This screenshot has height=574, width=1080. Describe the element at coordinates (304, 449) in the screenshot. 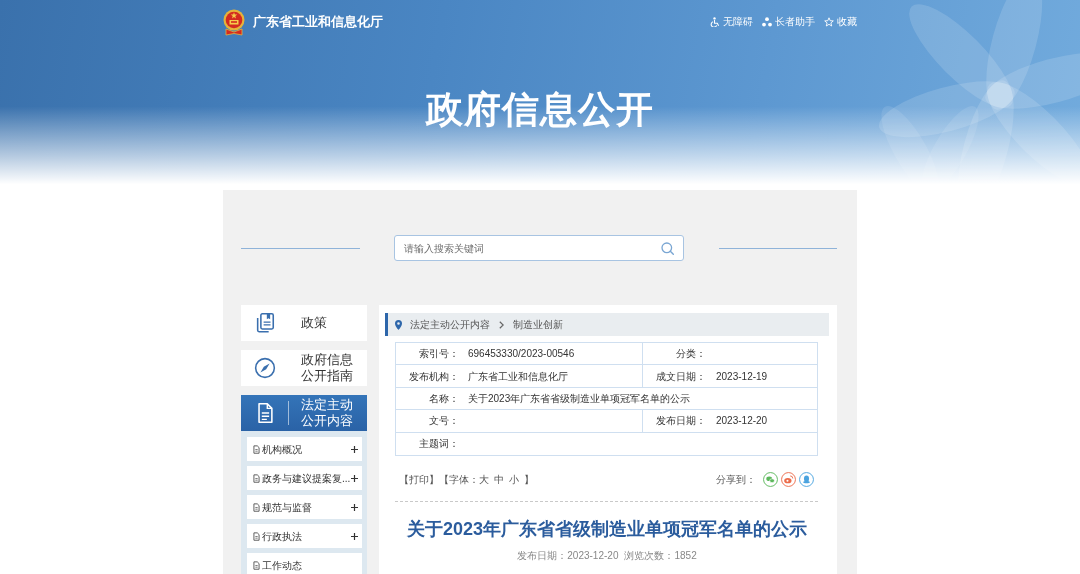

I see `submenu-item: 机构概况` at that location.